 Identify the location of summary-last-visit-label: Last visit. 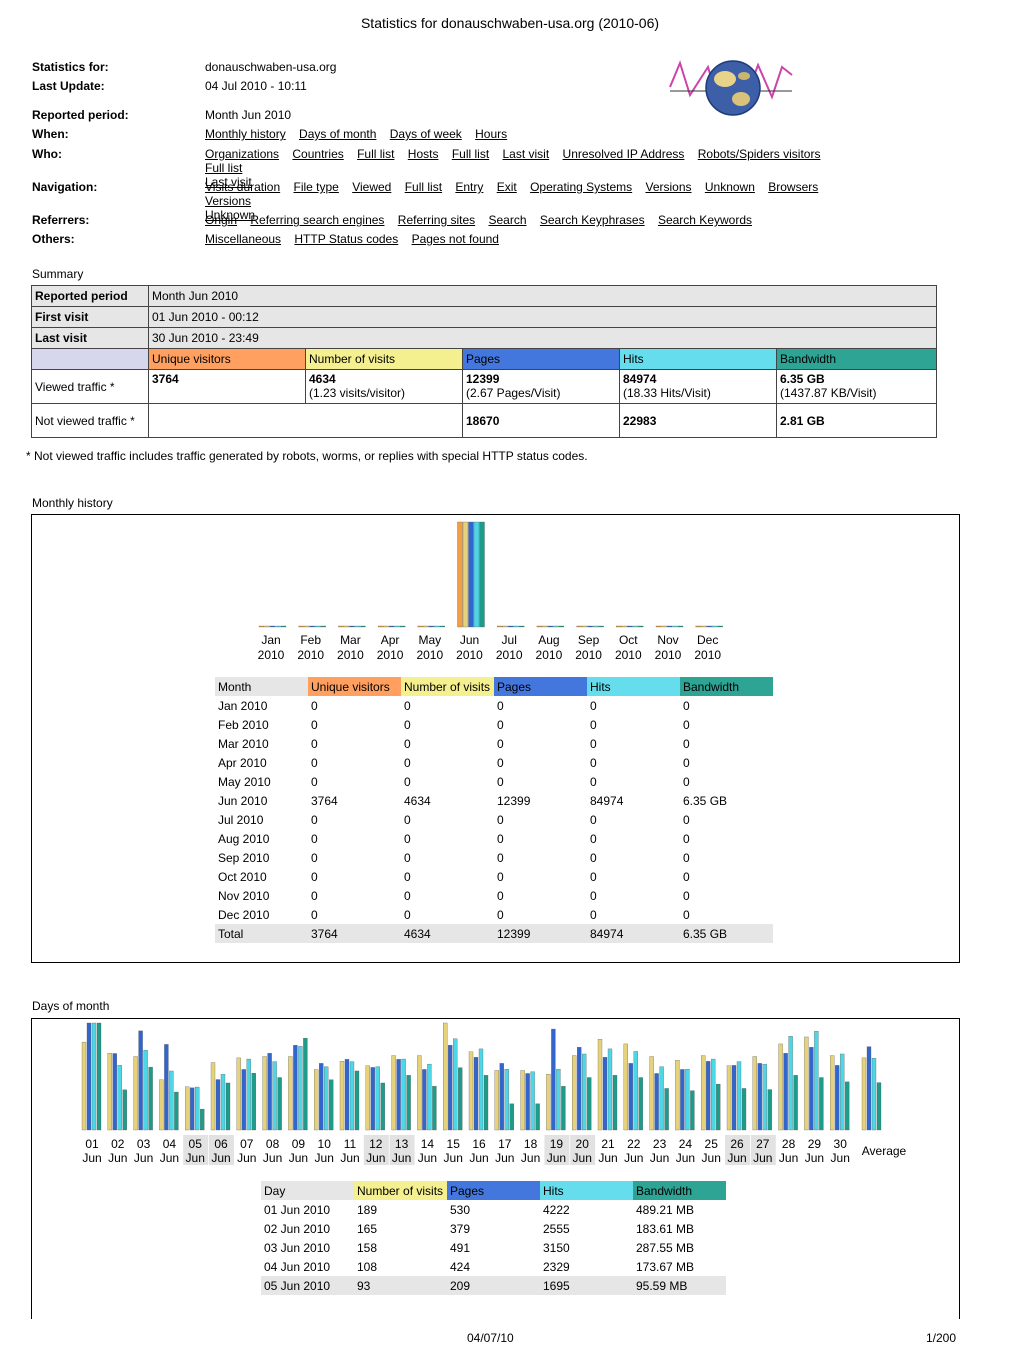
(90, 338).